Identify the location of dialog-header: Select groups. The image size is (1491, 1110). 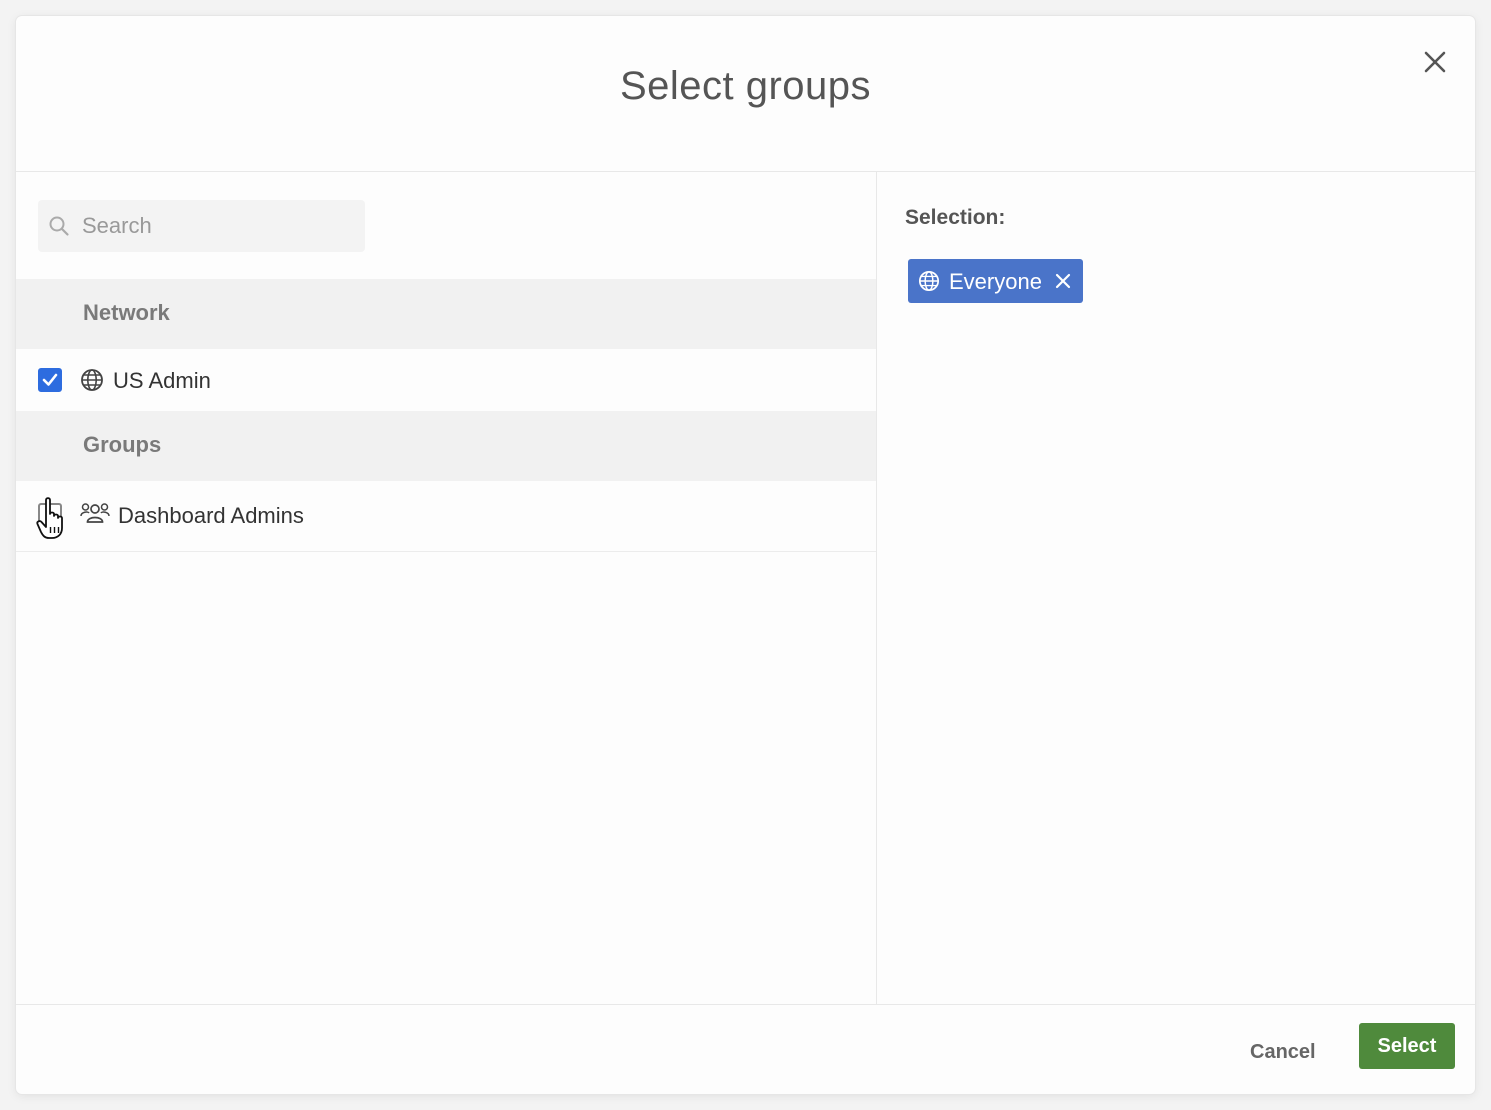
(745, 94).